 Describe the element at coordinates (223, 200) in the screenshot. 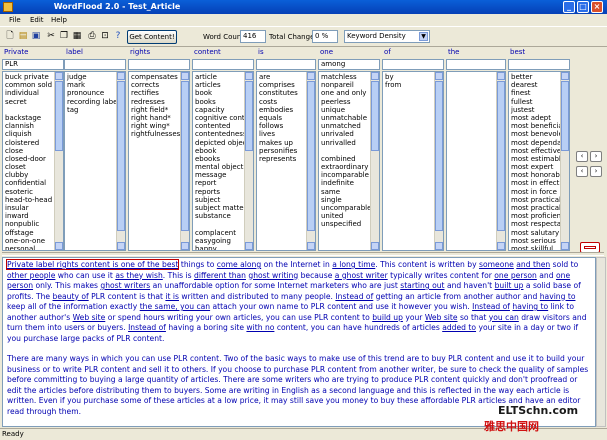

I see `list-item: subject` at that location.